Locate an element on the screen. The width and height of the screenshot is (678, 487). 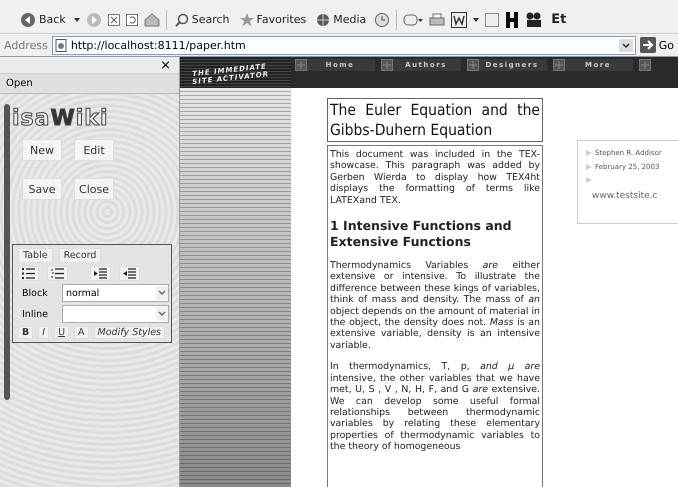
scroll-handle is located at coordinates (7, 252).